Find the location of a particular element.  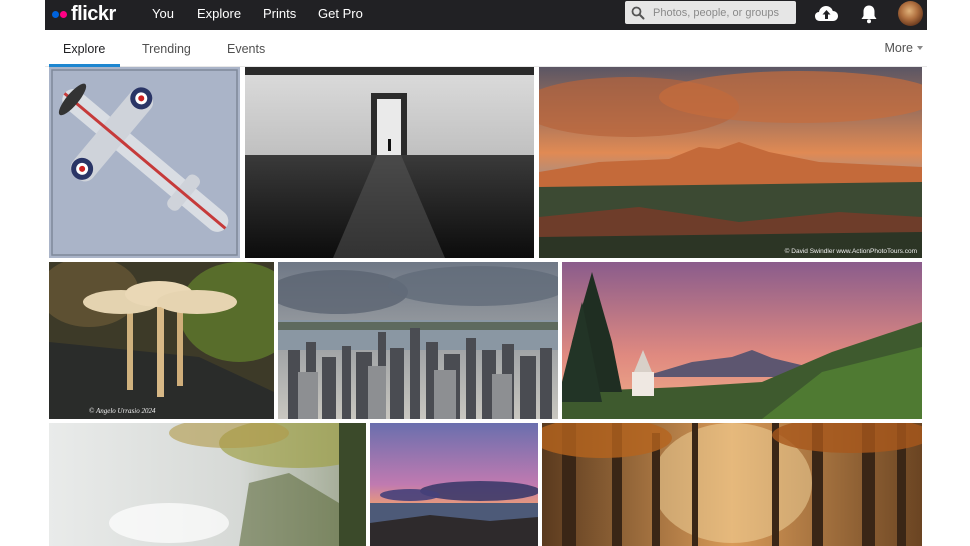

search-box is located at coordinates (710, 12).